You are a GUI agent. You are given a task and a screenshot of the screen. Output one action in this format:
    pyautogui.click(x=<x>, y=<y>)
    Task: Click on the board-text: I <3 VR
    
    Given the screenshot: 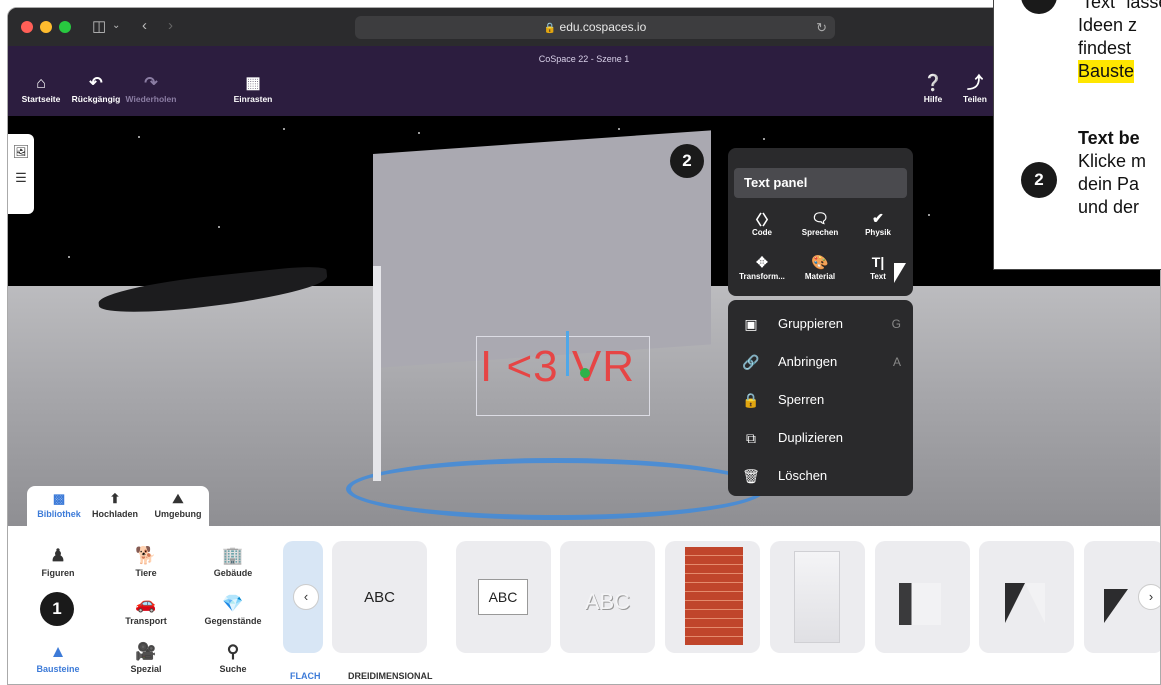 What is the action you would take?
    pyautogui.click(x=557, y=367)
    